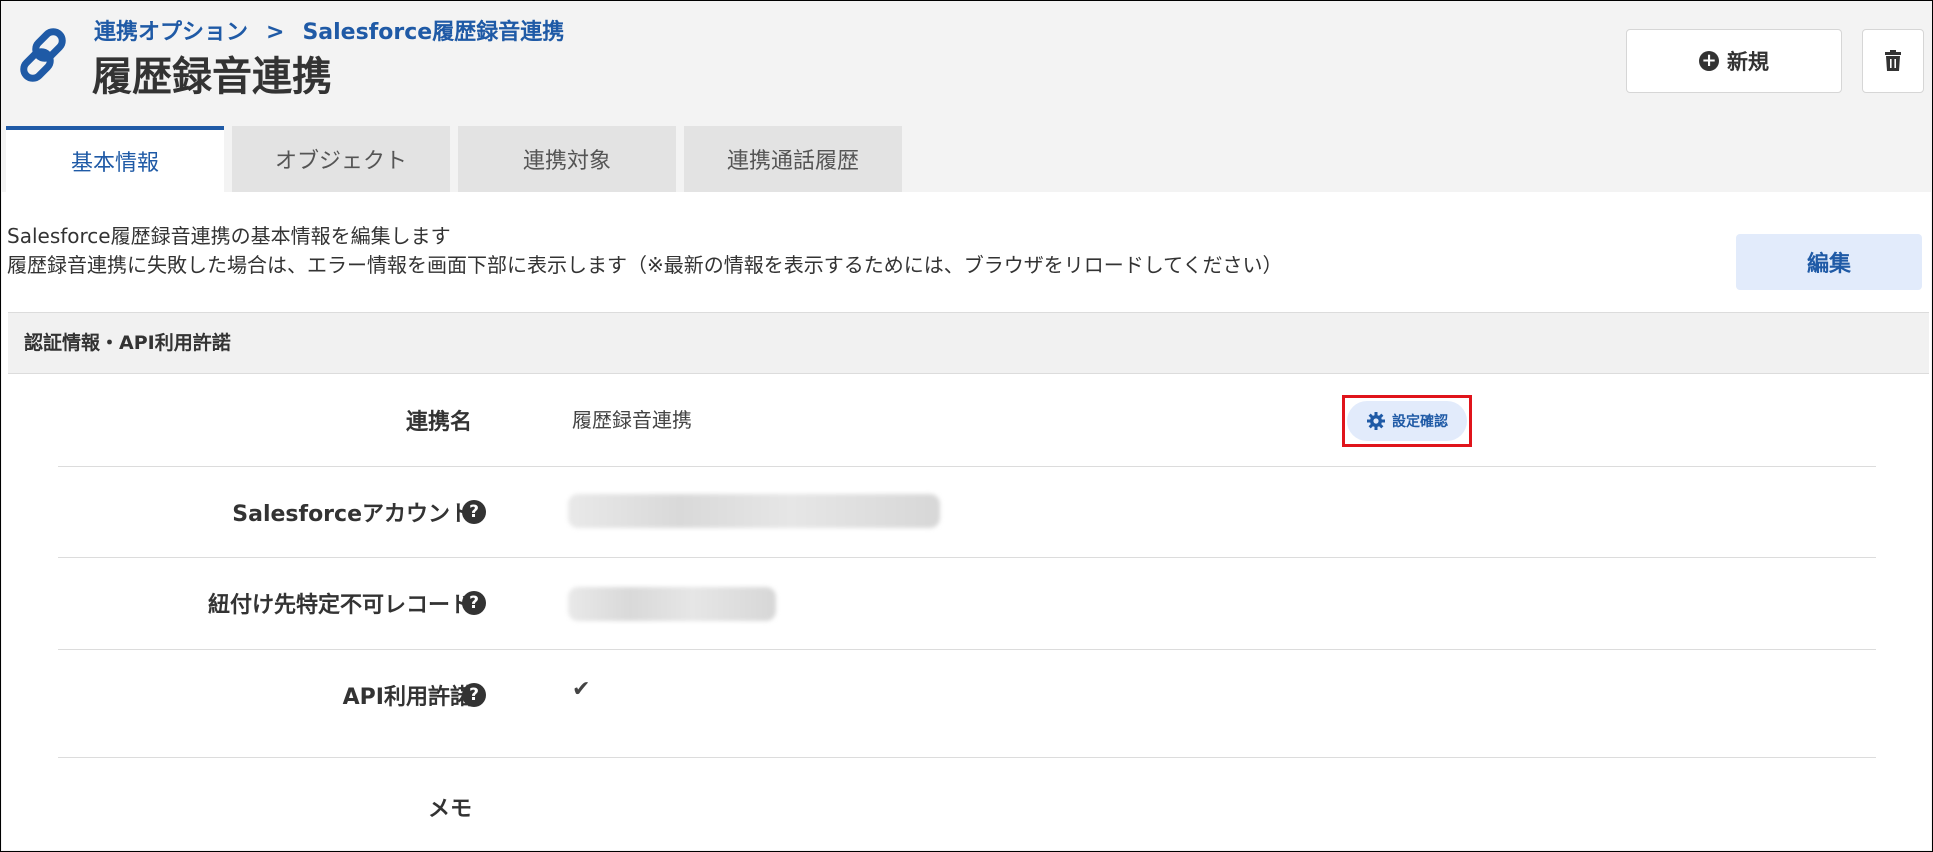 The height and width of the screenshot is (852, 1933). I want to click on field-row-unlinked-record: 紐付け先特定不可レコード ?, so click(967, 603).